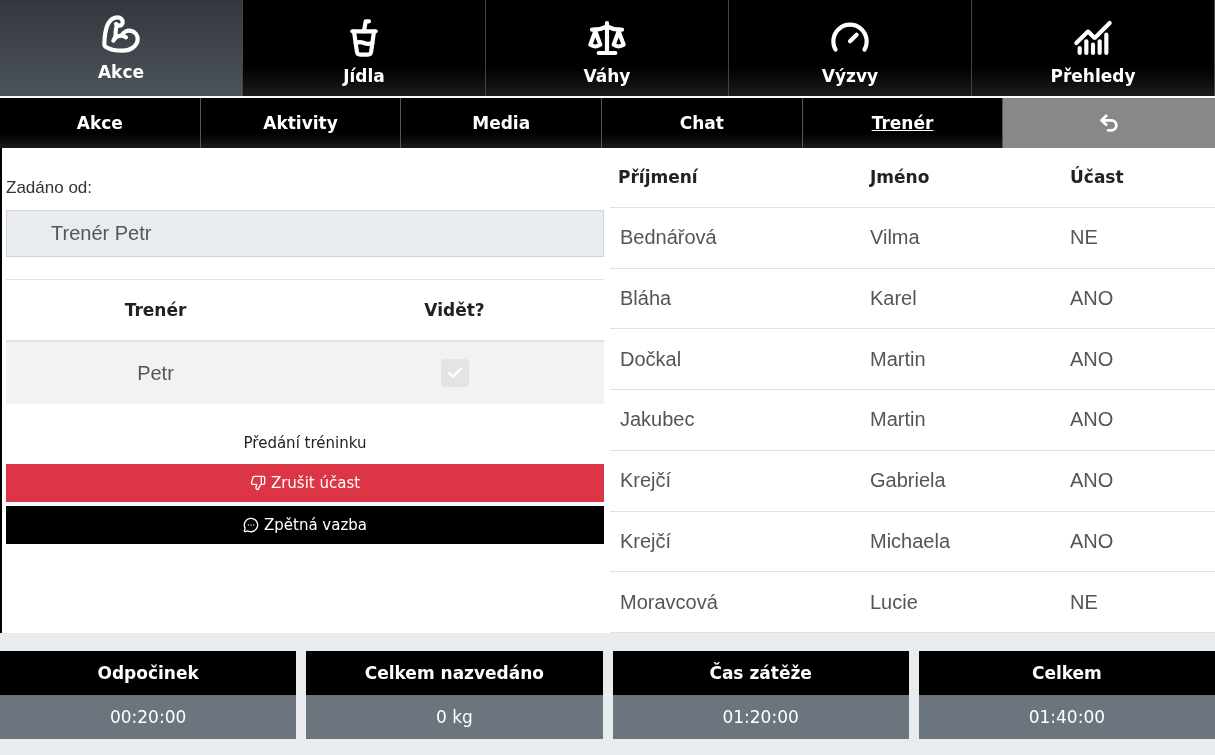 The width and height of the screenshot is (1215, 755). Describe the element at coordinates (1066, 717) in the screenshot. I see `stat-value: 01:40:00` at that location.